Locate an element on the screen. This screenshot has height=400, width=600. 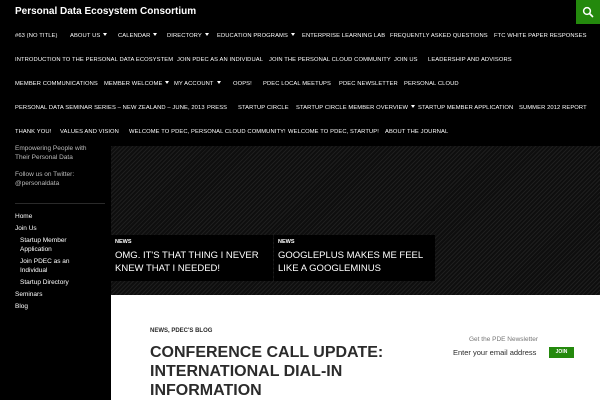
entry-title-line: International Dial-In is located at coordinates (246, 371).